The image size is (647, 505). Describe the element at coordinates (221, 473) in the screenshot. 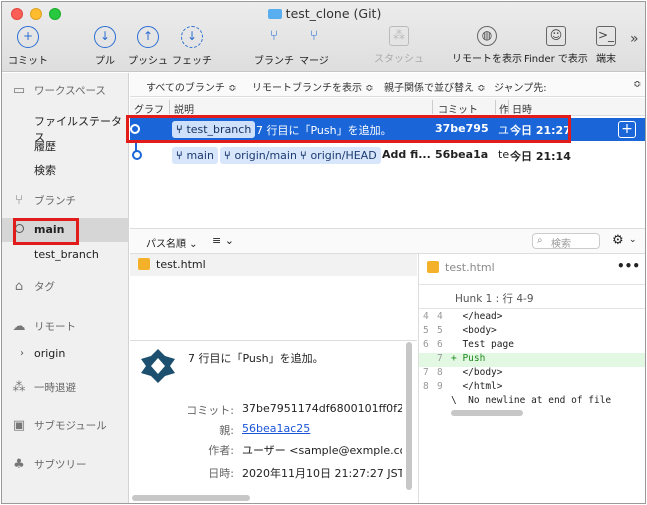

I see `detail-date-label: 日時:` at that location.